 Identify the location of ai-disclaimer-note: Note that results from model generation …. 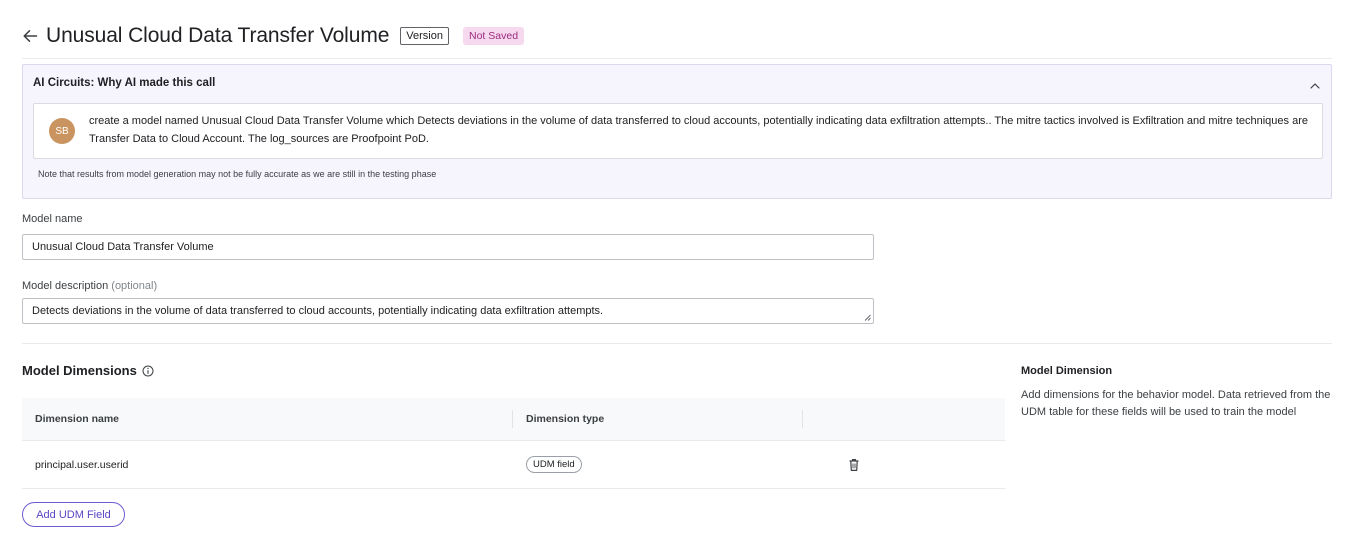
(237, 174).